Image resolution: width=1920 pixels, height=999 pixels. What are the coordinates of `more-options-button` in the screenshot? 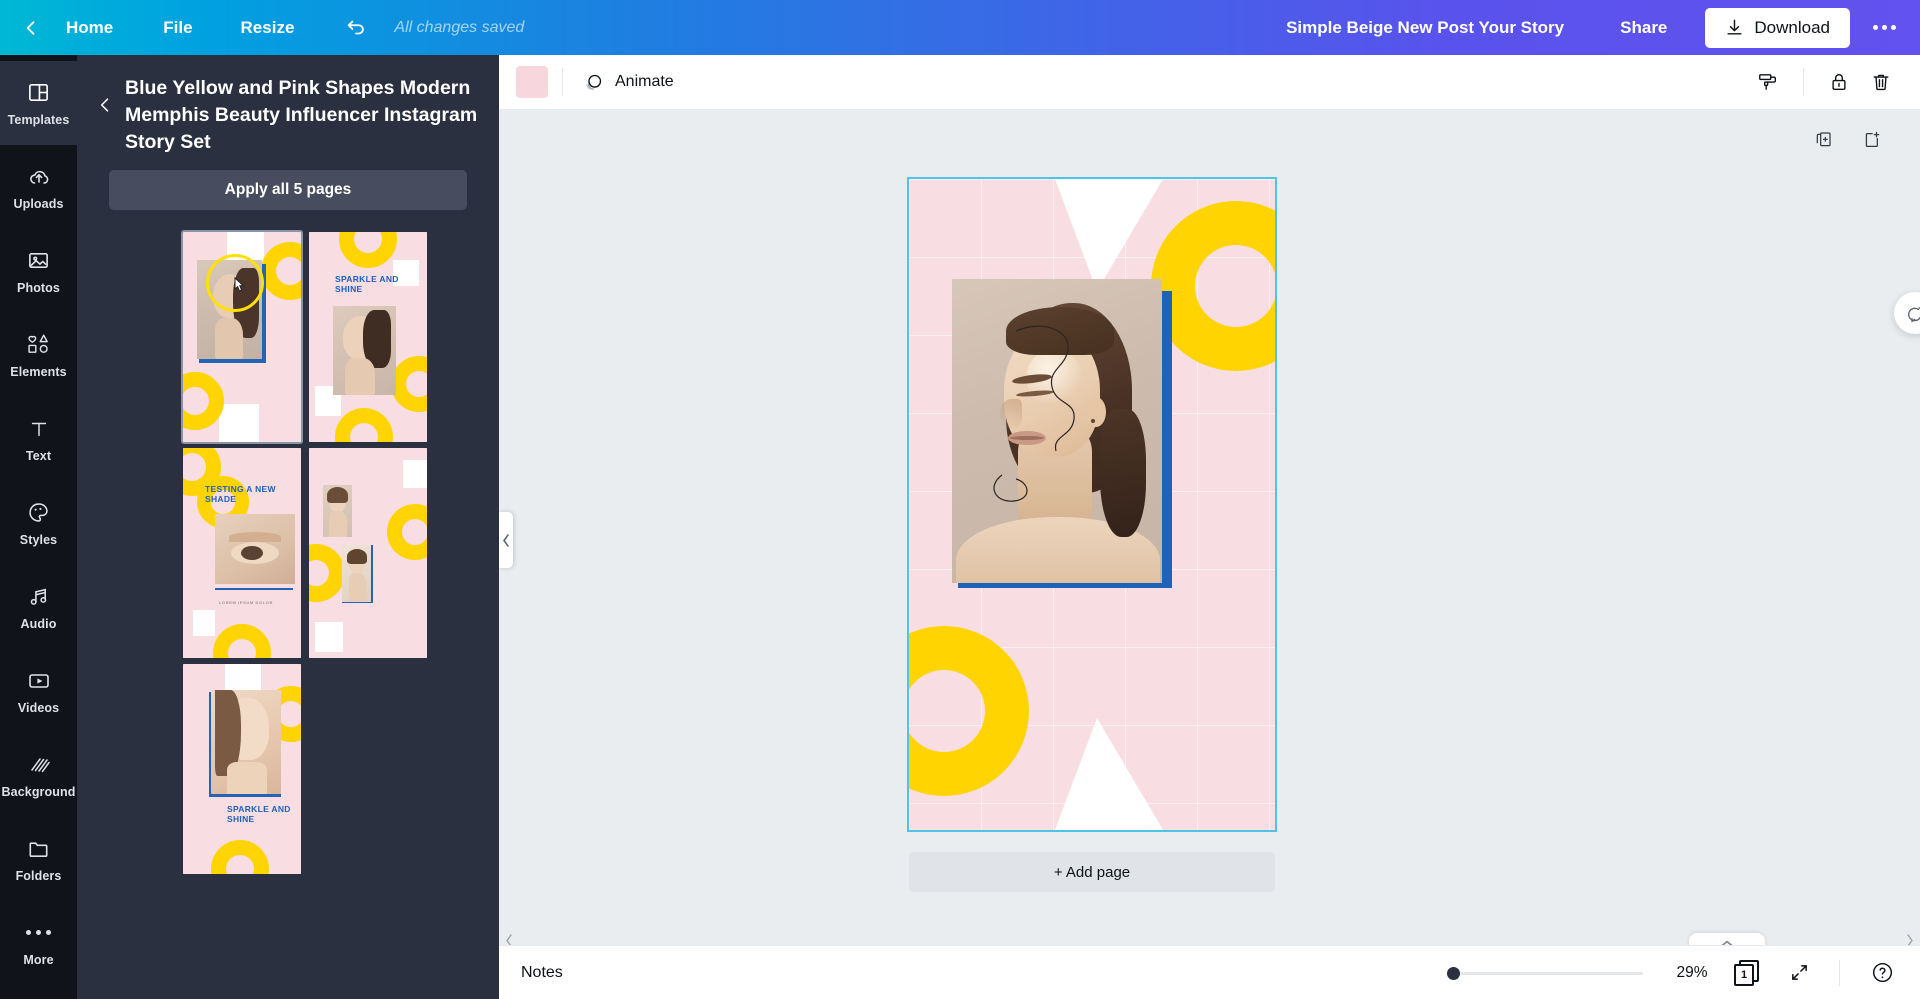 It's located at (1884, 28).